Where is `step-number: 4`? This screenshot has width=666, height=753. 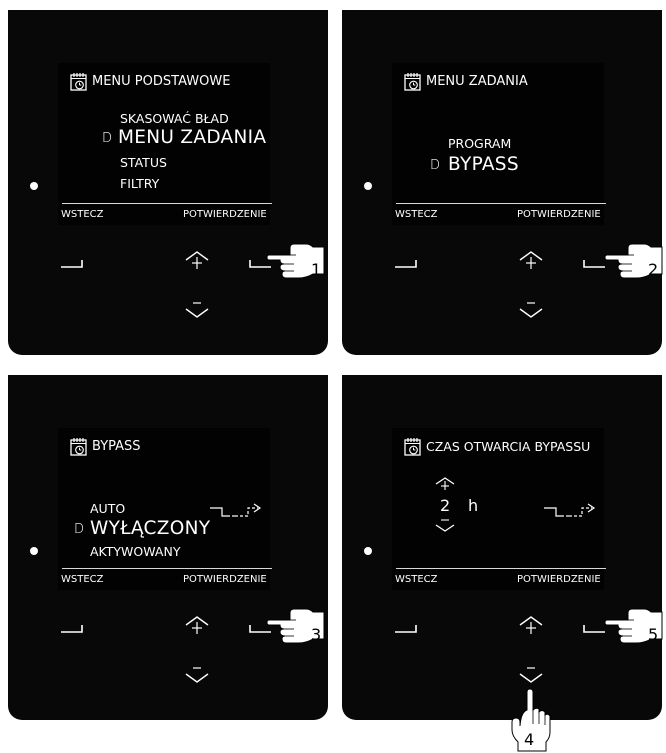 step-number: 4 is located at coordinates (529, 739).